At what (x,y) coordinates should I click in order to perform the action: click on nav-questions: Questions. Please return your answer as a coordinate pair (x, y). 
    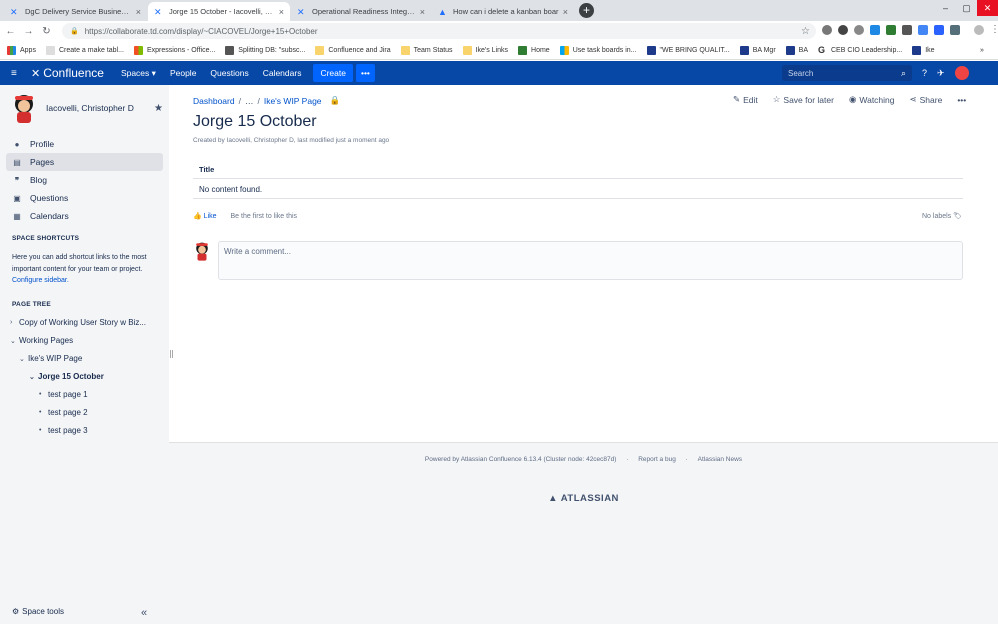
    Looking at the image, I should click on (229, 73).